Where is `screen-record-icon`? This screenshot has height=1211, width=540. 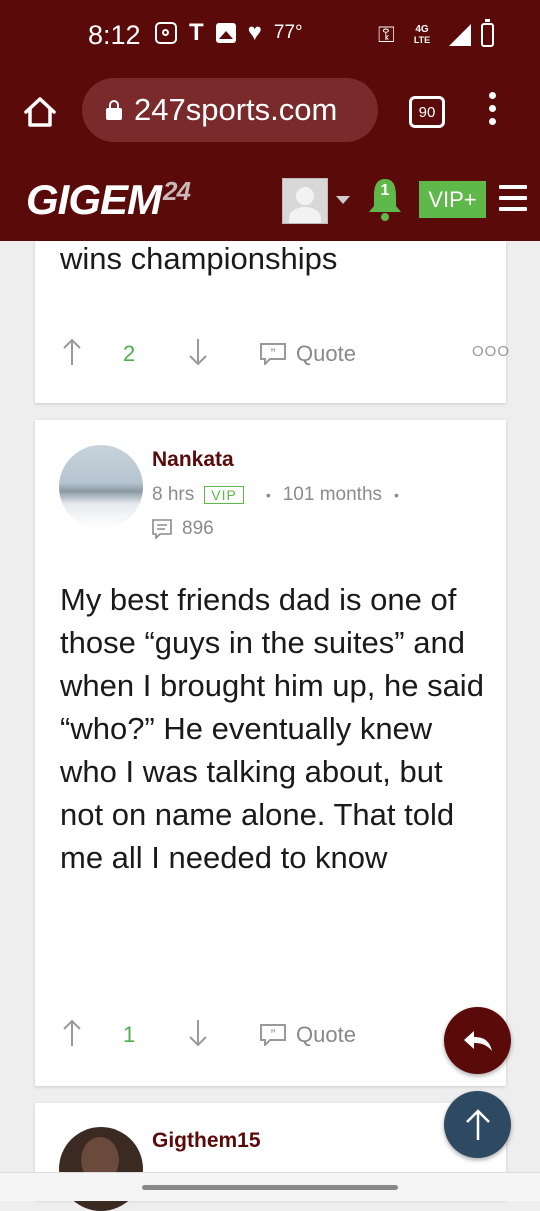
screen-record-icon is located at coordinates (166, 33).